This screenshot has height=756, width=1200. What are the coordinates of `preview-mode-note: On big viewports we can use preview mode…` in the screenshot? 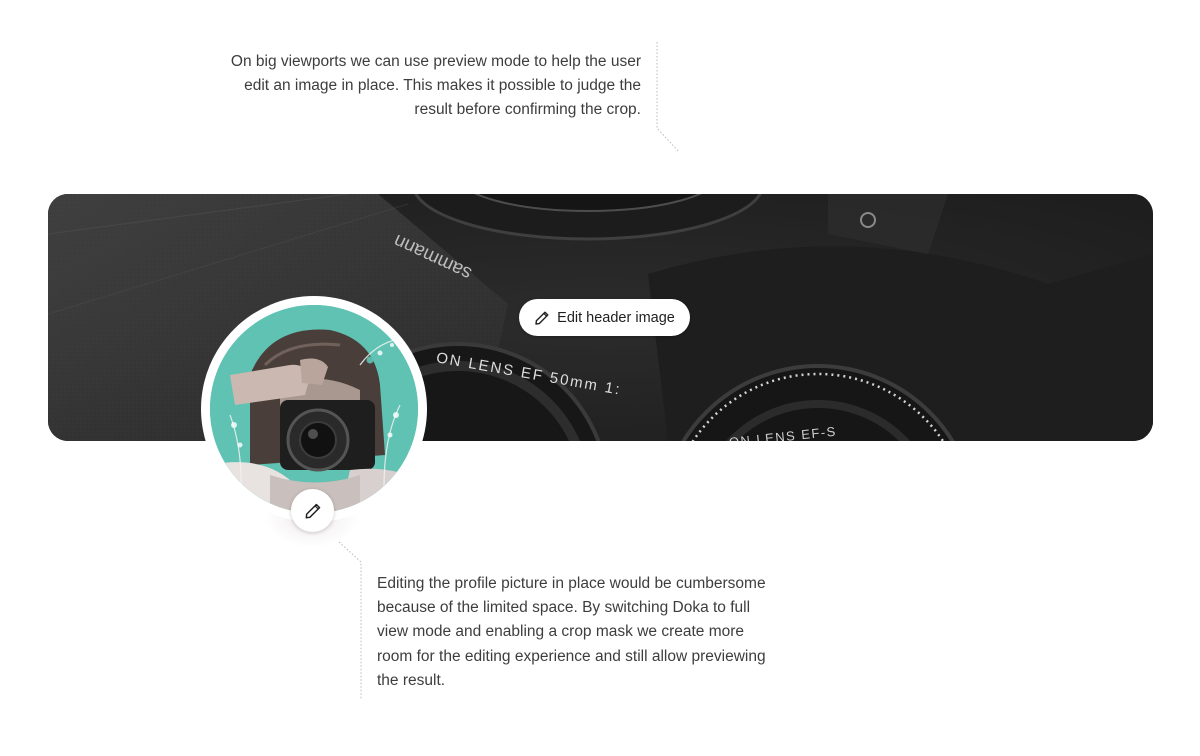 It's located at (435, 85).